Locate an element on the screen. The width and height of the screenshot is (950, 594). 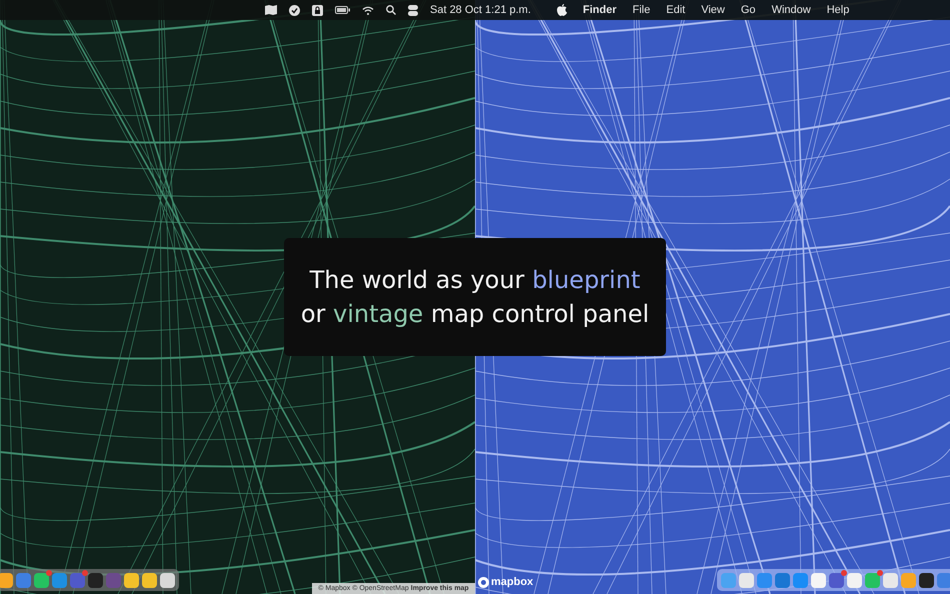
menu-item: File is located at coordinates (641, 10).